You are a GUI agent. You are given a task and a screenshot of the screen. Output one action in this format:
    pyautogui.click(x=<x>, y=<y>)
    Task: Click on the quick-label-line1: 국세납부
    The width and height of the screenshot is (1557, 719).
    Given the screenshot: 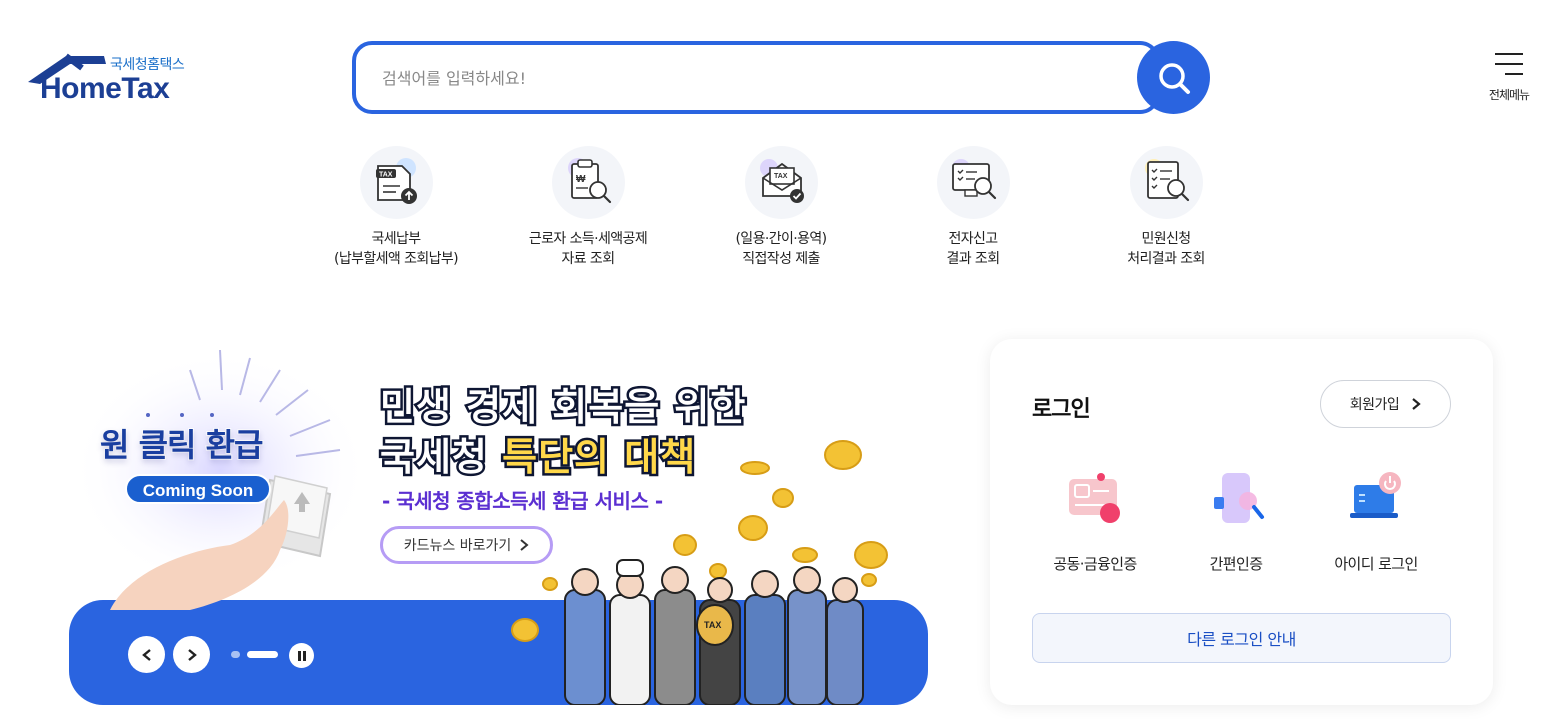 What is the action you would take?
    pyautogui.click(x=396, y=239)
    